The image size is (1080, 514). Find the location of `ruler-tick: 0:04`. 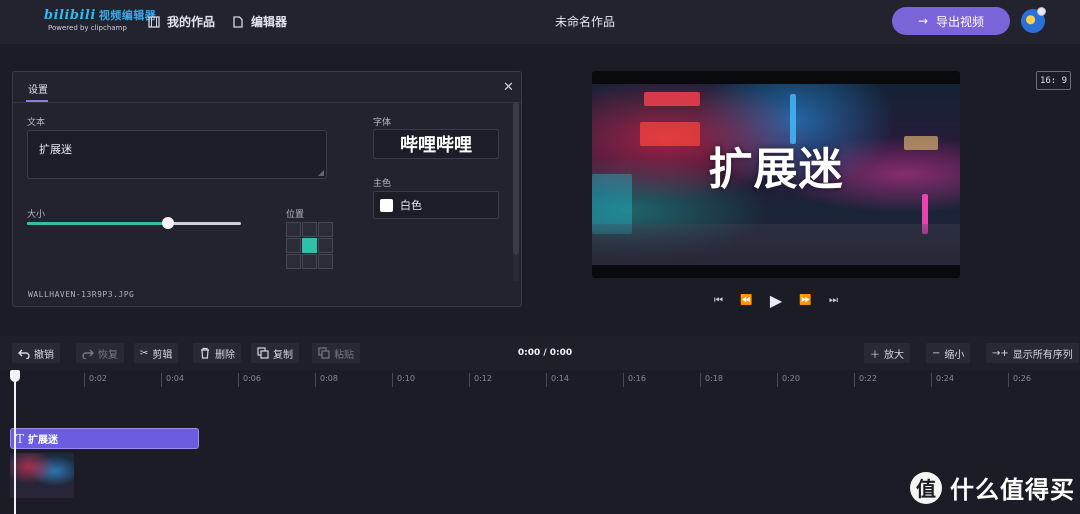

ruler-tick: 0:04 is located at coordinates (172, 380).